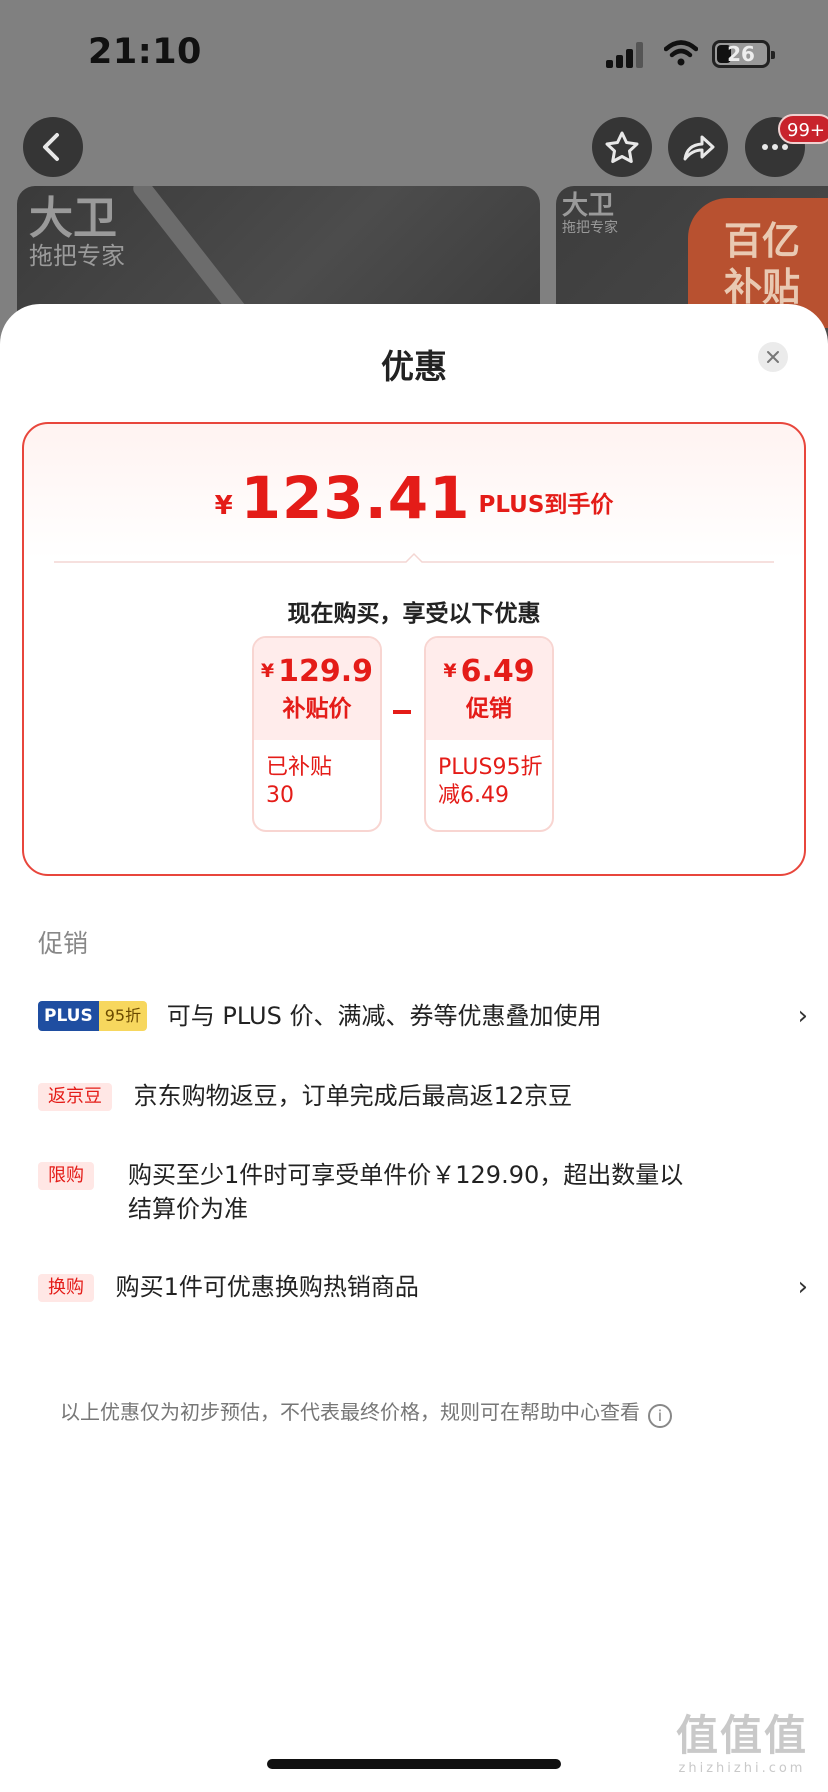 Image resolution: width=828 pixels, height=1792 pixels. What do you see at coordinates (326, 671) in the screenshot?
I see `subsidy-price-value: 129.9` at bounding box center [326, 671].